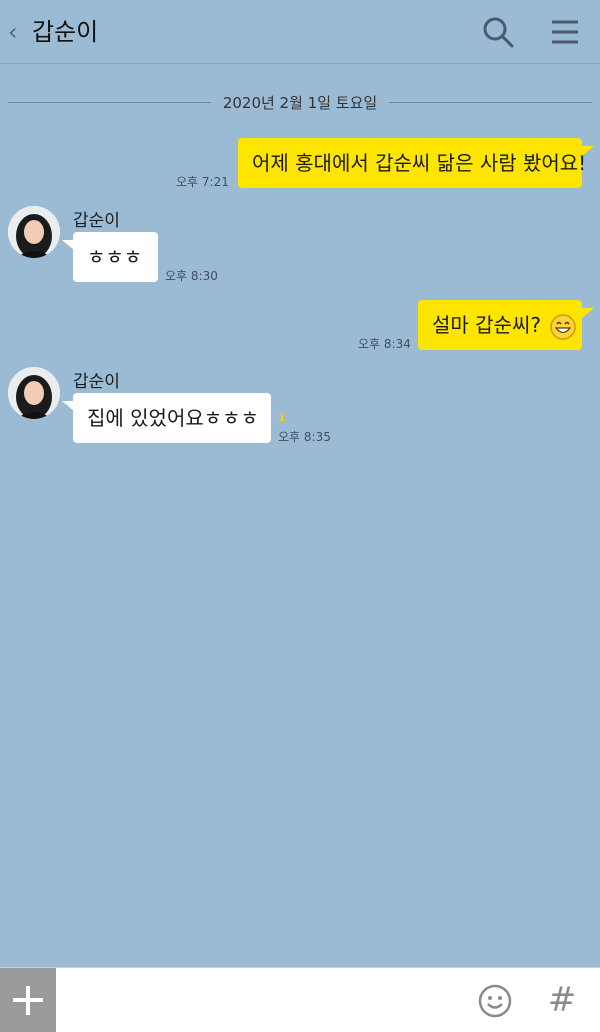  I want to click on message-text: 설마 갑순씨?, so click(486, 325).